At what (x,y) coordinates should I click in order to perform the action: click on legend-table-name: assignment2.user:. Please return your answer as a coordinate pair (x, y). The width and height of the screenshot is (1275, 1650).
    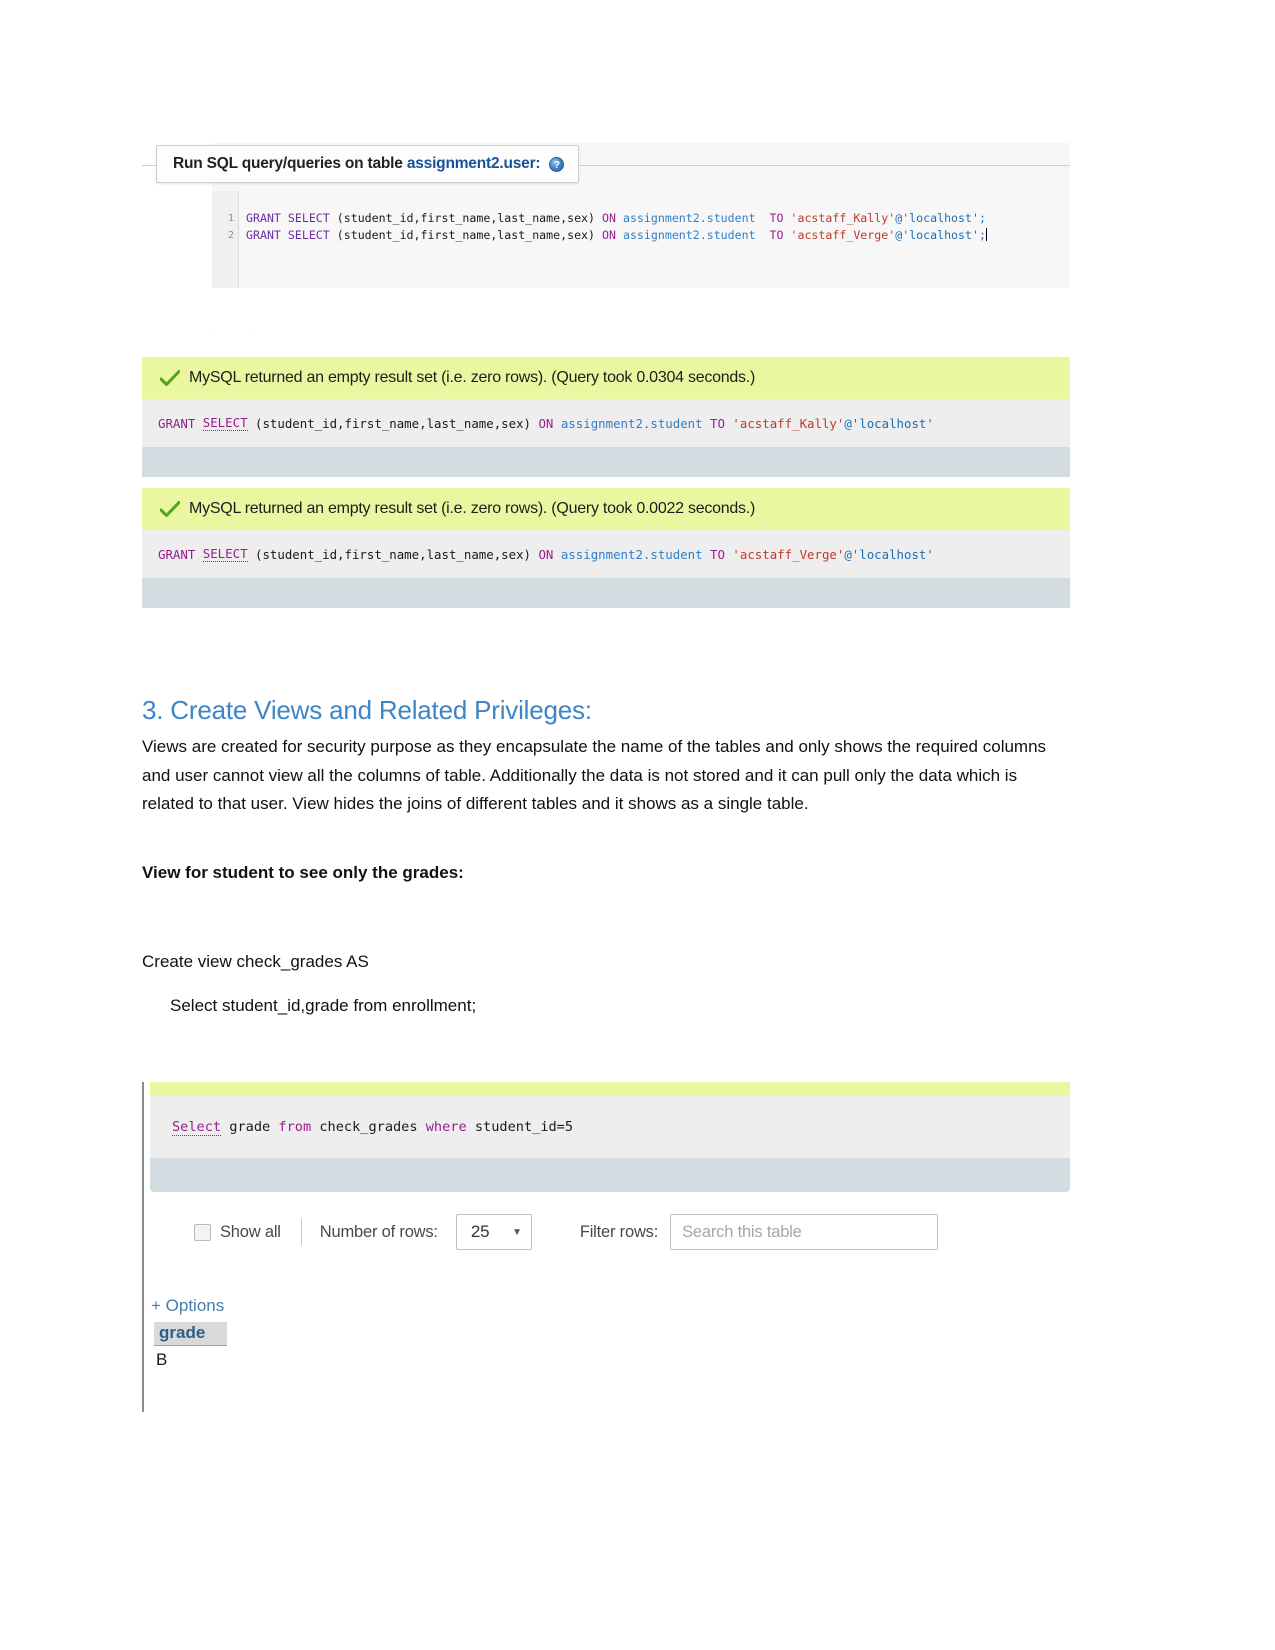
    Looking at the image, I should click on (473, 163).